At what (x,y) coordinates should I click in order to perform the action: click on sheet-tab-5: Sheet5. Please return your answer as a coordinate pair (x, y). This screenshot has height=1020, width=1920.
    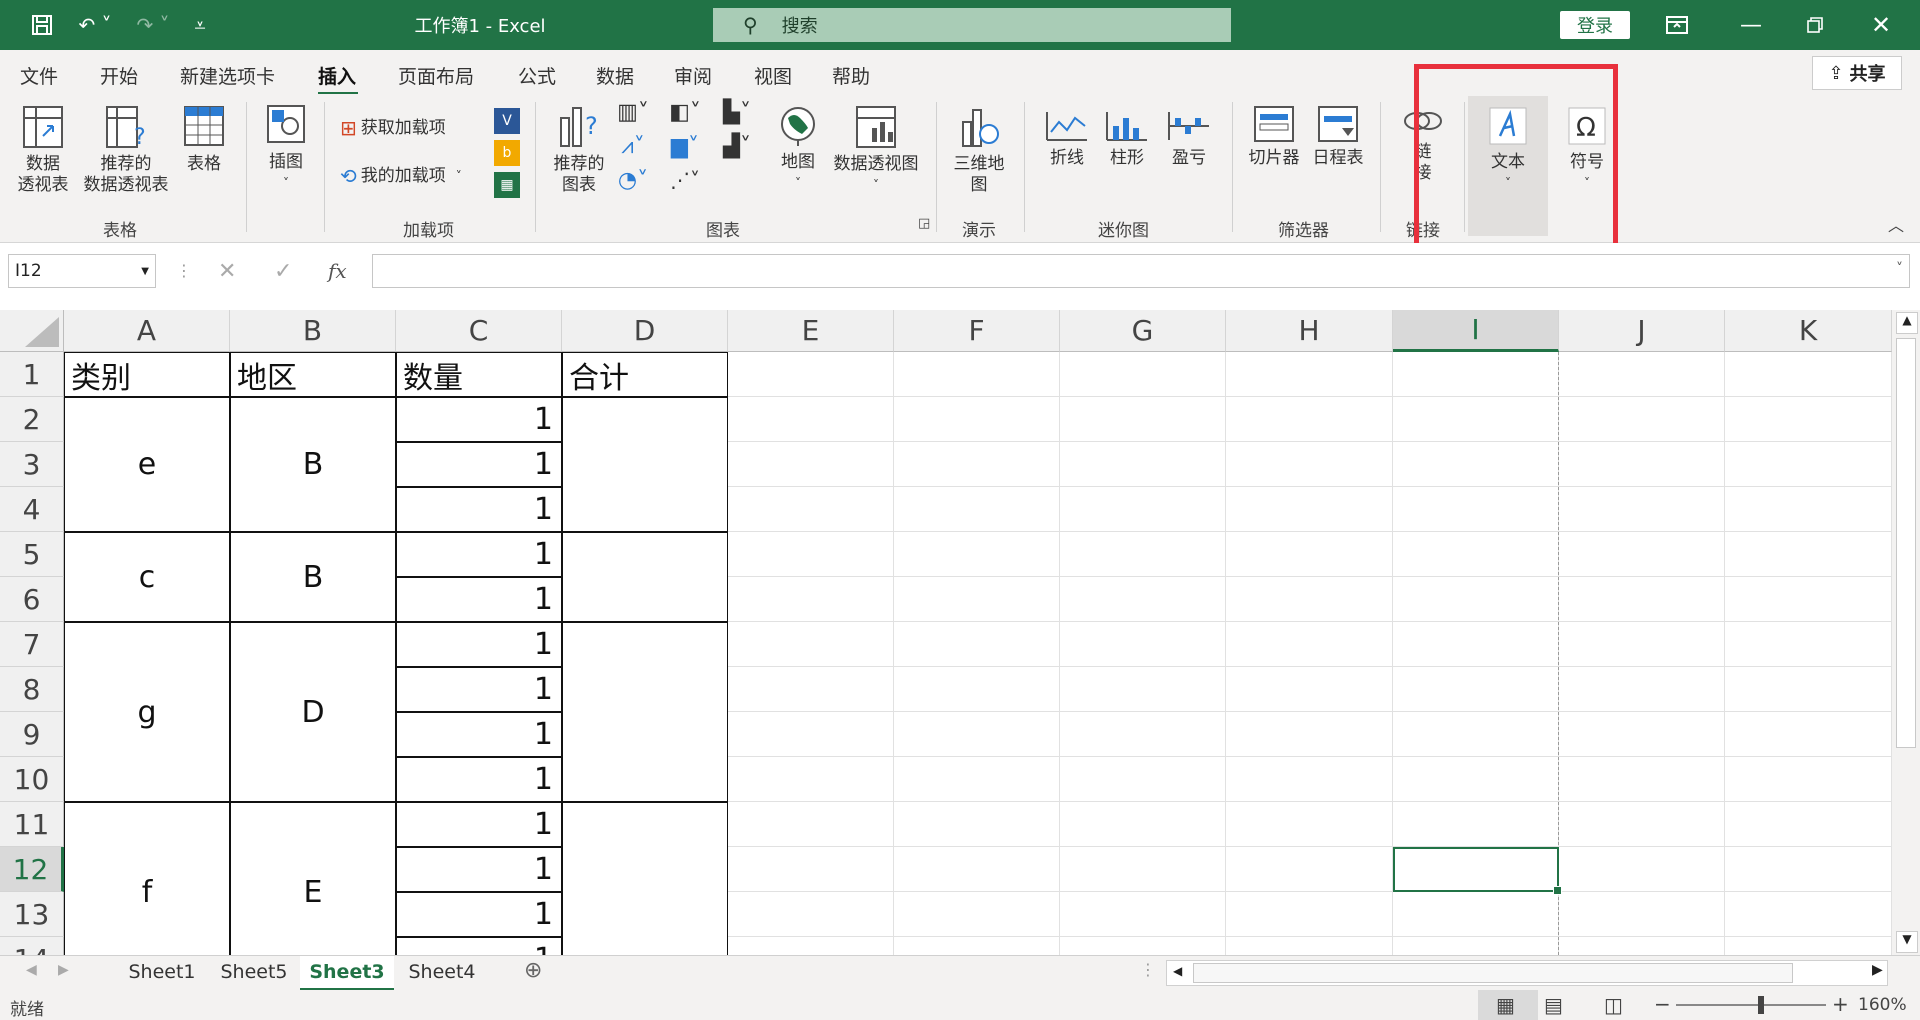
    Looking at the image, I should click on (254, 972).